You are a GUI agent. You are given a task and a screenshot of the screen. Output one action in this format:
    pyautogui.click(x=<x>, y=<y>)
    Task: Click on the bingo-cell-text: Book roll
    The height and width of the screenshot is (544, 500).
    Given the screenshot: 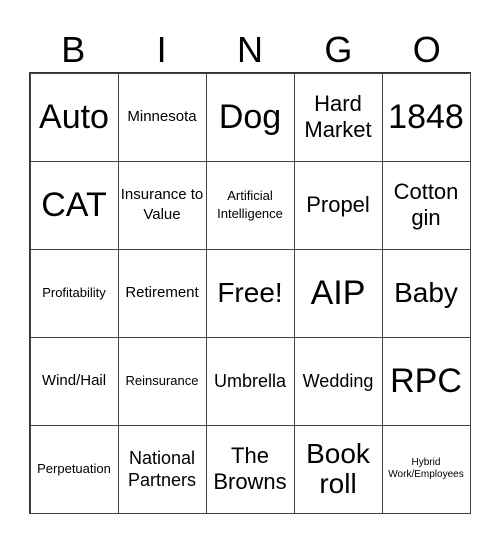 What is the action you would take?
    pyautogui.click(x=338, y=468)
    